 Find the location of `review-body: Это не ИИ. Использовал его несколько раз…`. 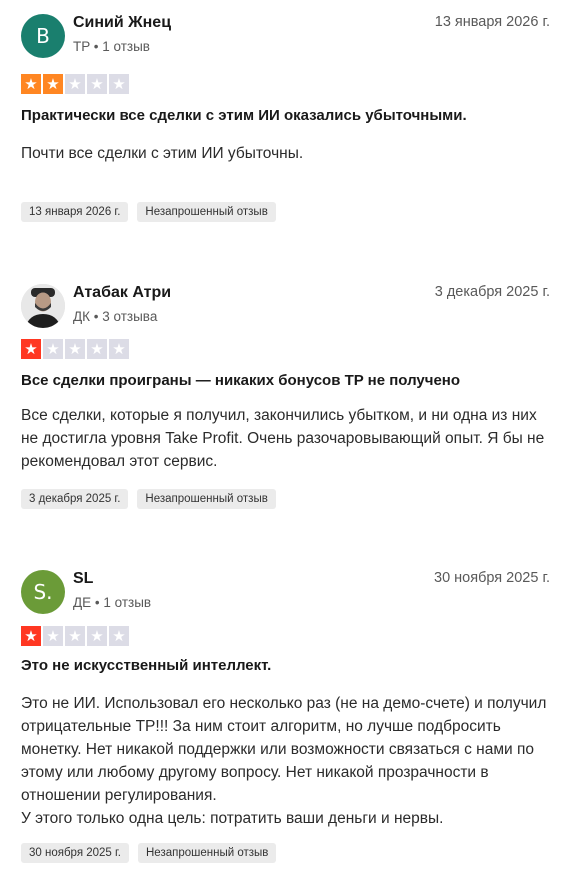

review-body: Это не ИИ. Использовал его несколько раз… is located at coordinates (284, 761).